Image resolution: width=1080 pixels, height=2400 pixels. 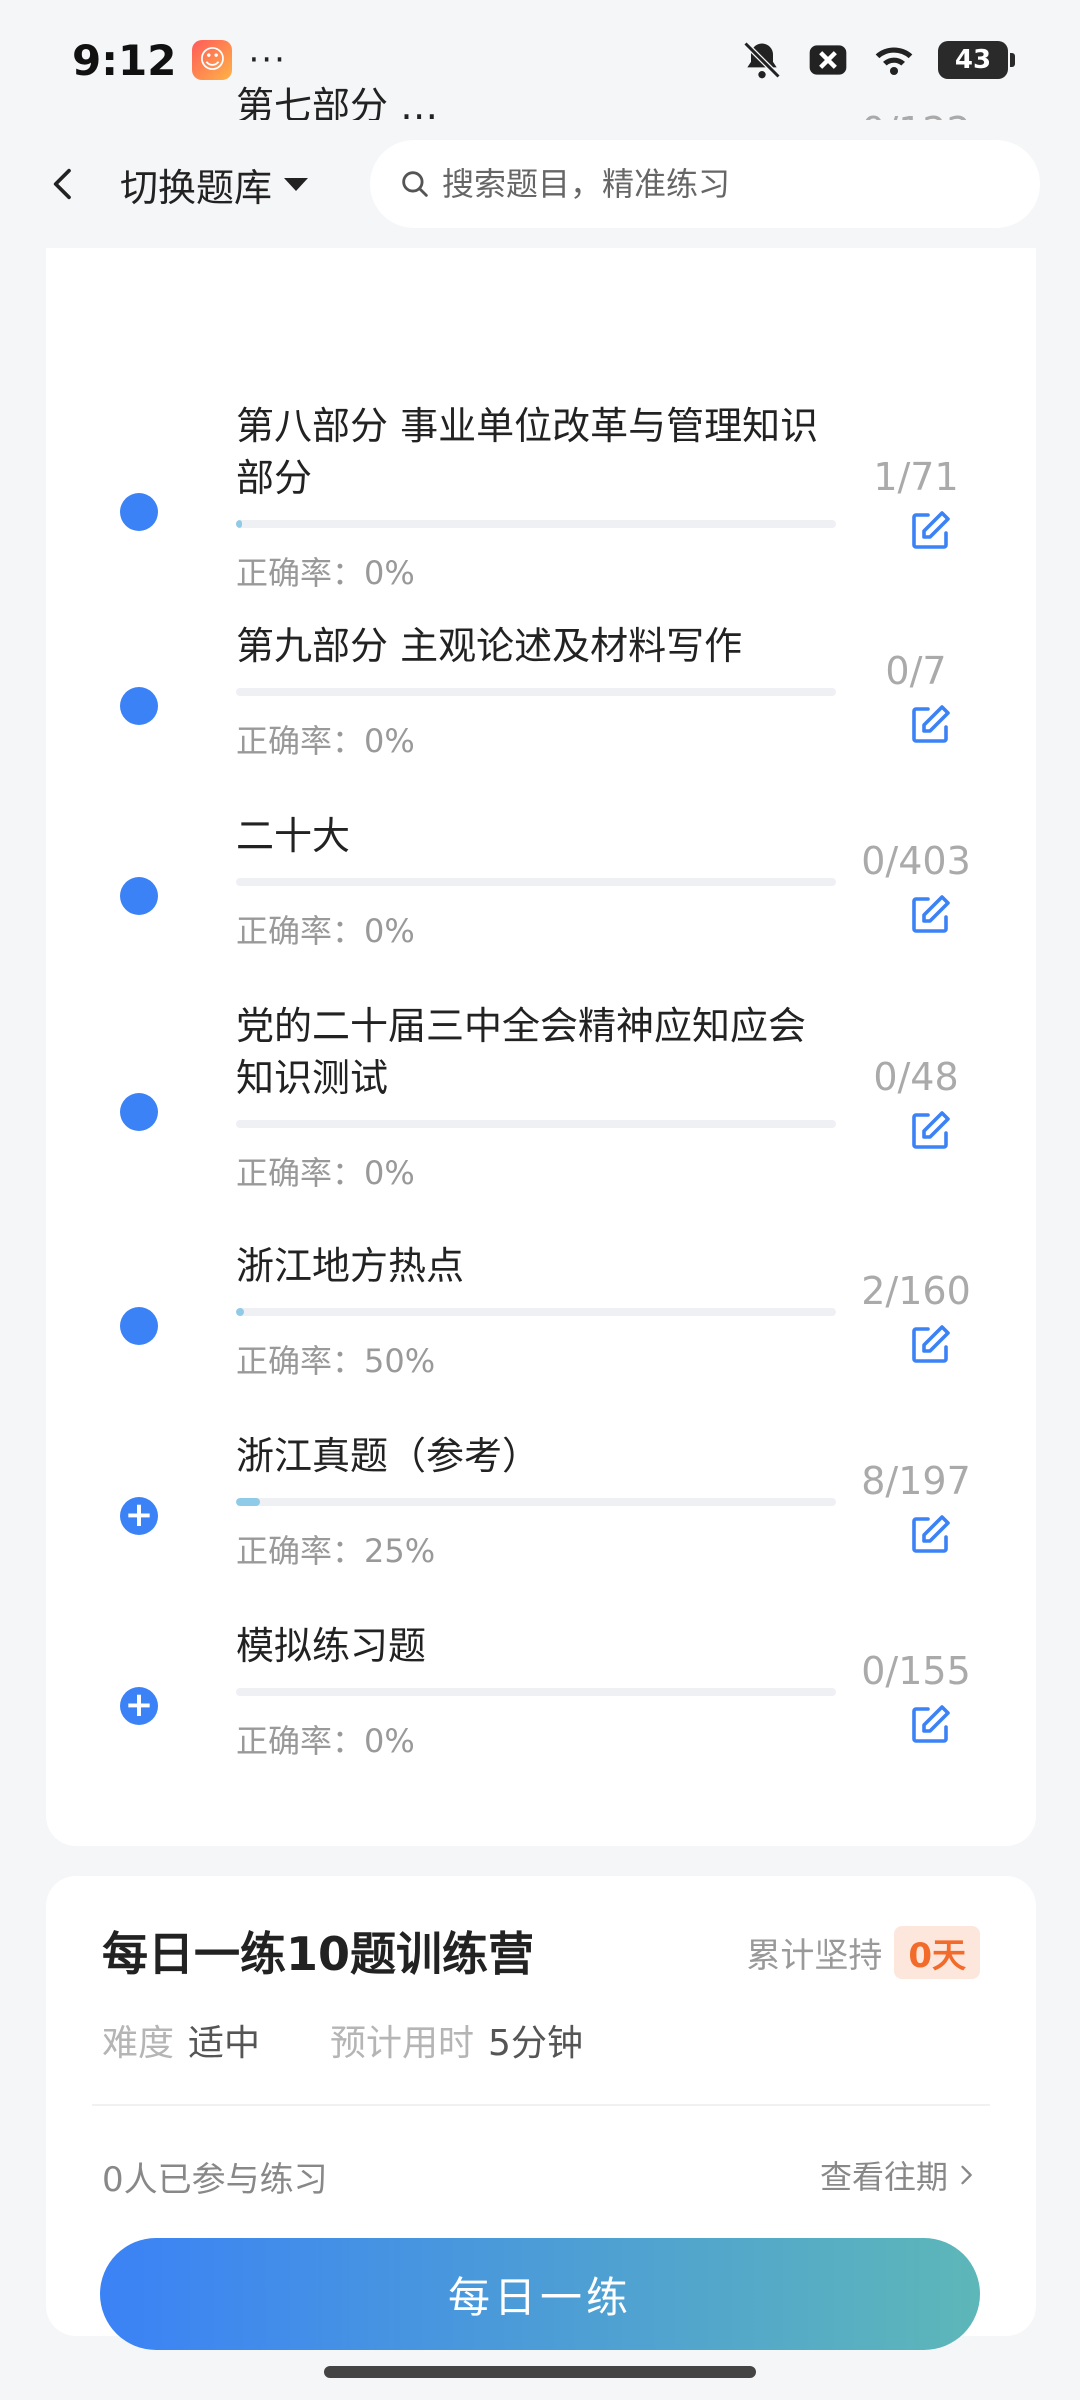 I want to click on back-button, so click(x=64, y=184).